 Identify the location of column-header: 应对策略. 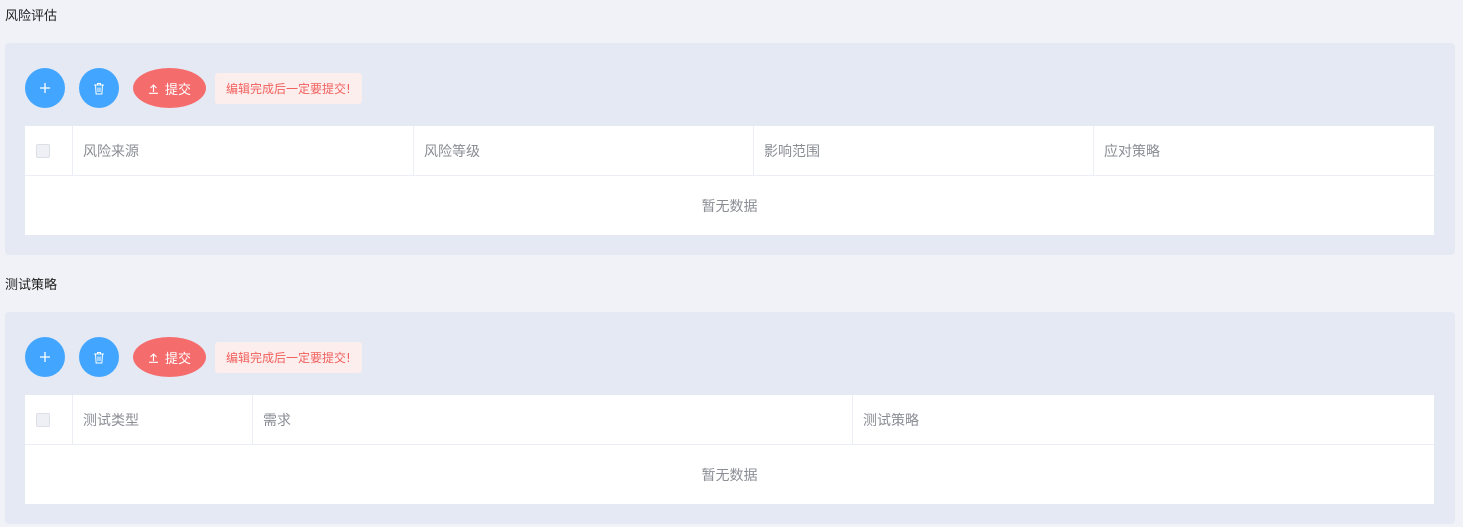
(1264, 150).